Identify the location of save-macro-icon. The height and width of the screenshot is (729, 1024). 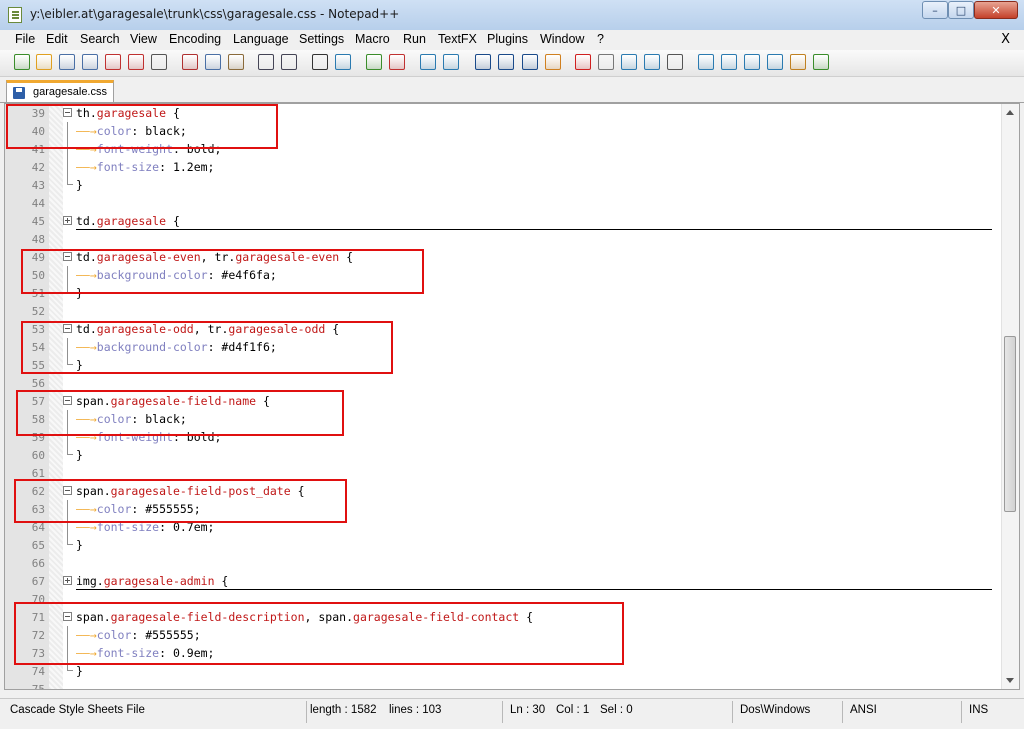
(675, 62).